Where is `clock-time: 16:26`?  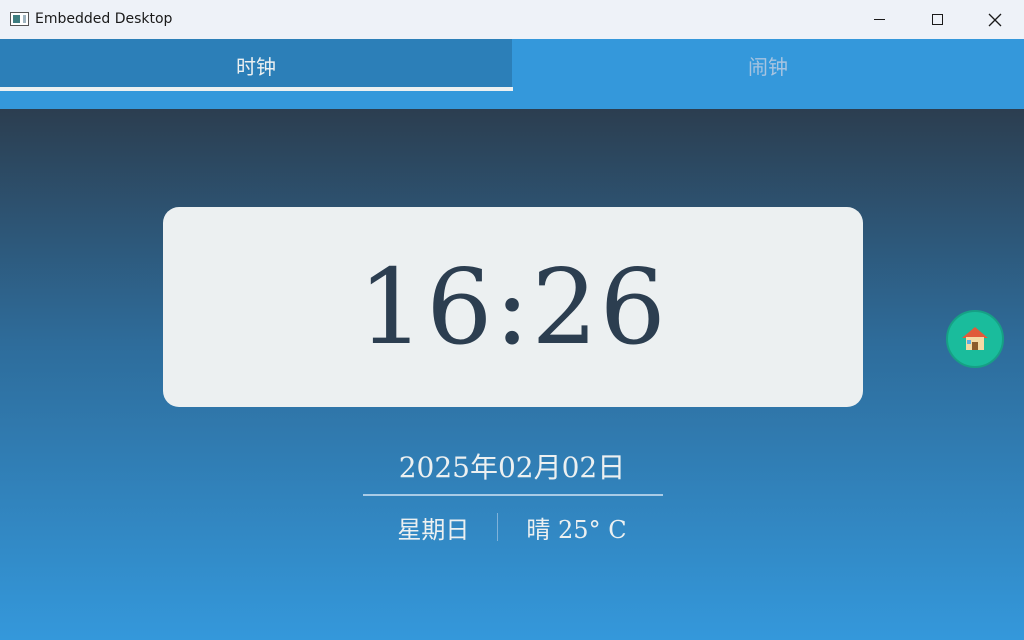 clock-time: 16:26 is located at coordinates (513, 307).